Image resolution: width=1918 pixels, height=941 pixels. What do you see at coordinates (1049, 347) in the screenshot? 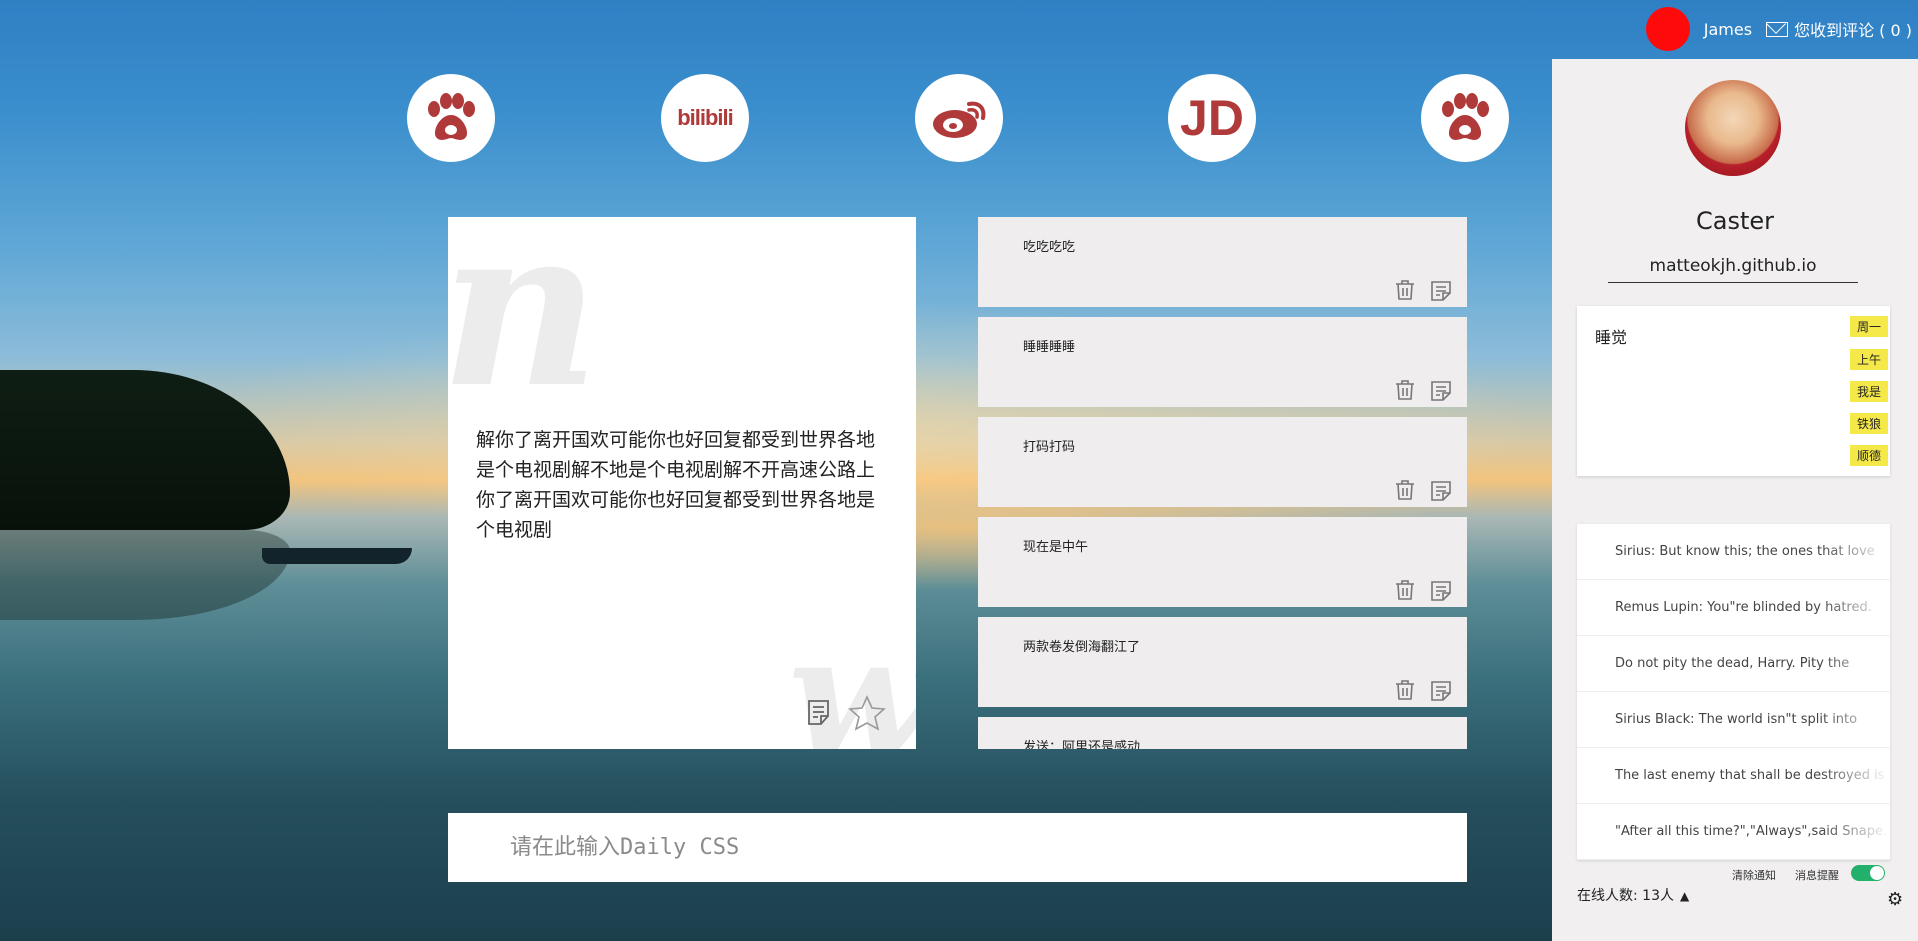
I see `list-item-title: 睡睡睡睡` at bounding box center [1049, 347].